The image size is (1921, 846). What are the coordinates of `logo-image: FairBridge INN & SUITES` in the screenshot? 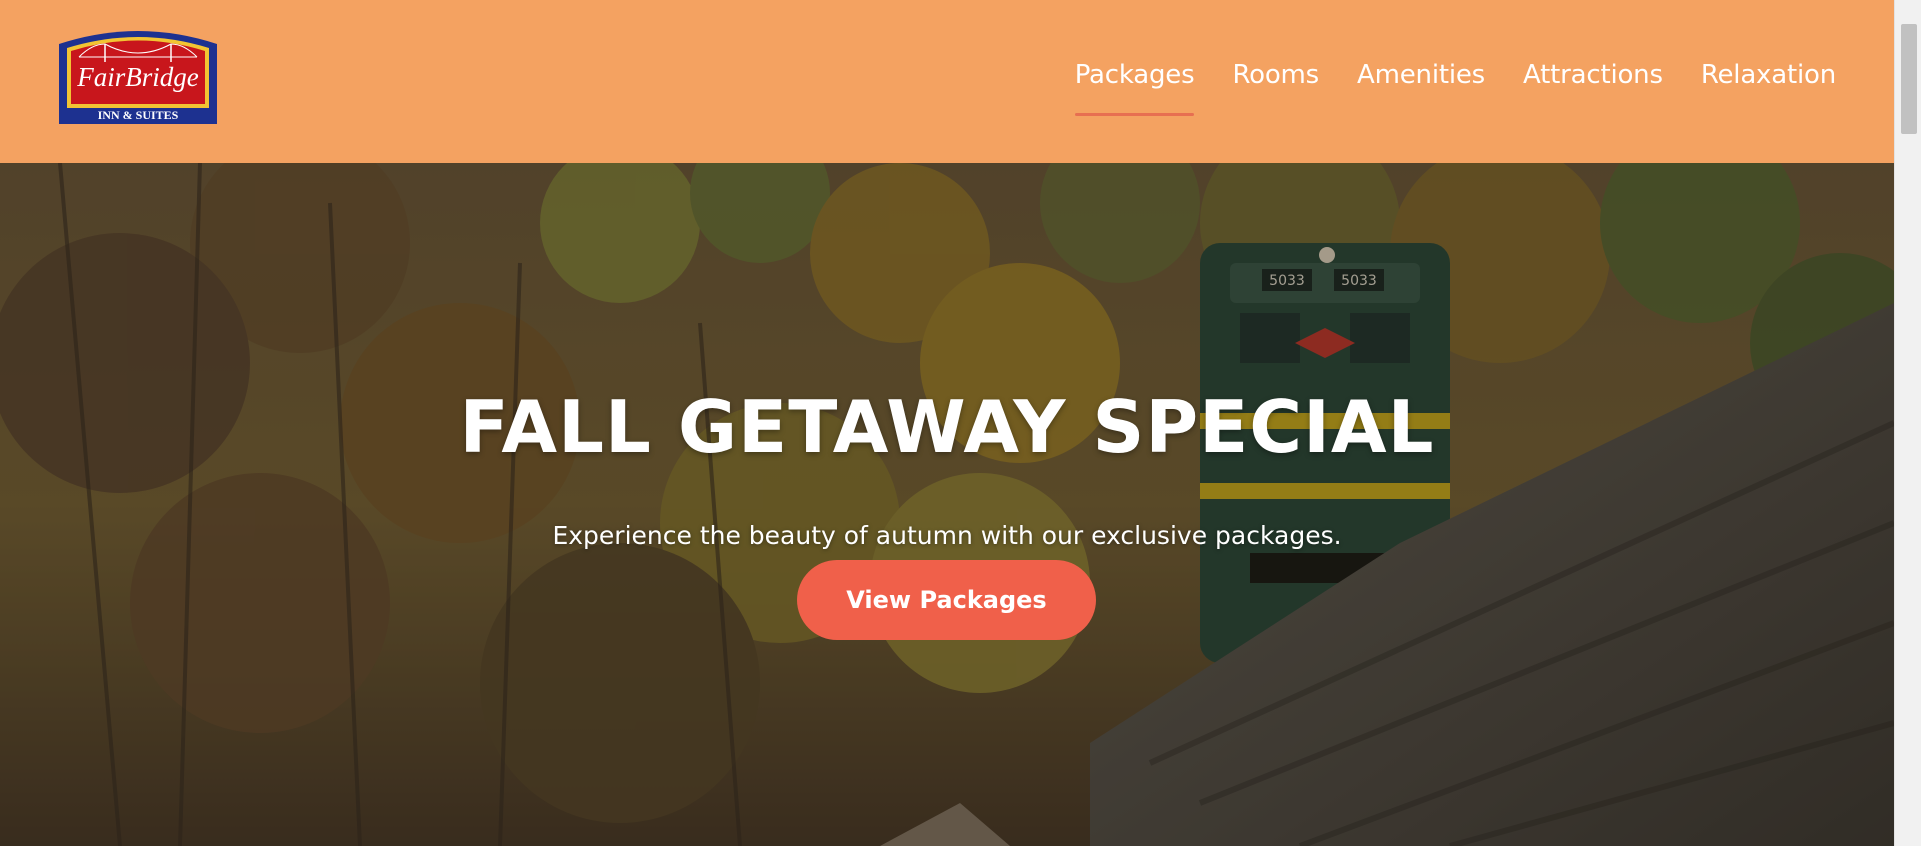 It's located at (138, 77).